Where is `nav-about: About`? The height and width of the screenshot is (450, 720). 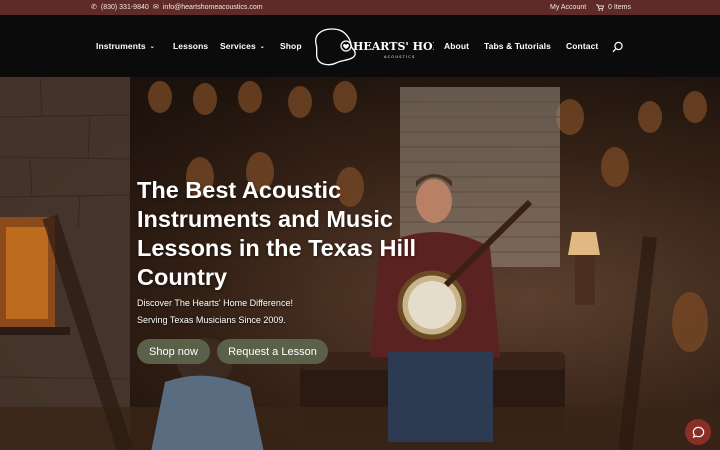 nav-about: About is located at coordinates (456, 46).